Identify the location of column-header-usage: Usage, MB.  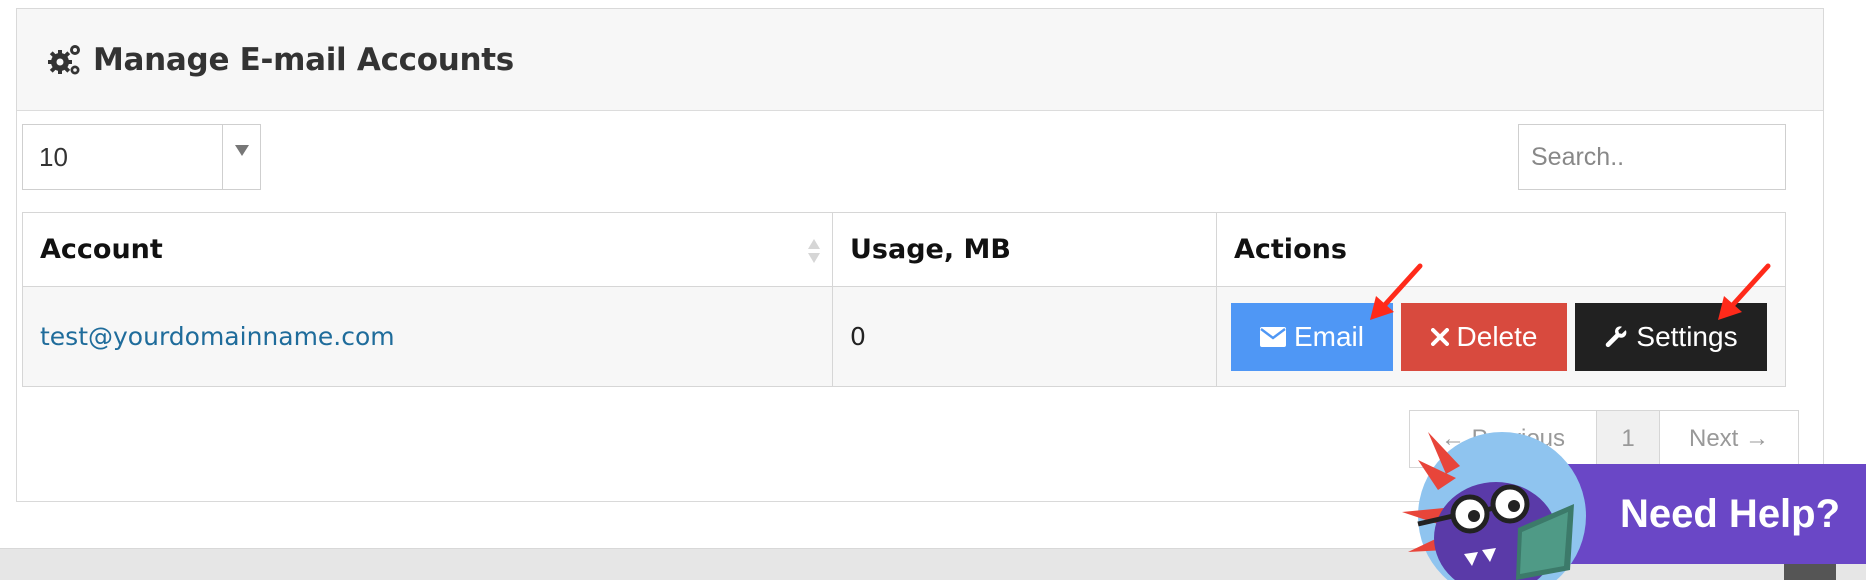
(1024, 249).